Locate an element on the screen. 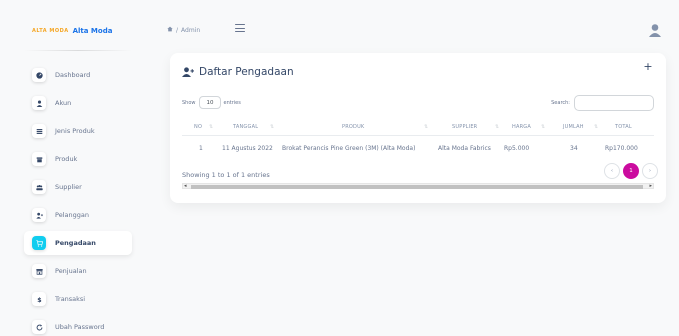 Image resolution: width=679 pixels, height=336 pixels. breadcrumb-current: Admin is located at coordinates (191, 30).